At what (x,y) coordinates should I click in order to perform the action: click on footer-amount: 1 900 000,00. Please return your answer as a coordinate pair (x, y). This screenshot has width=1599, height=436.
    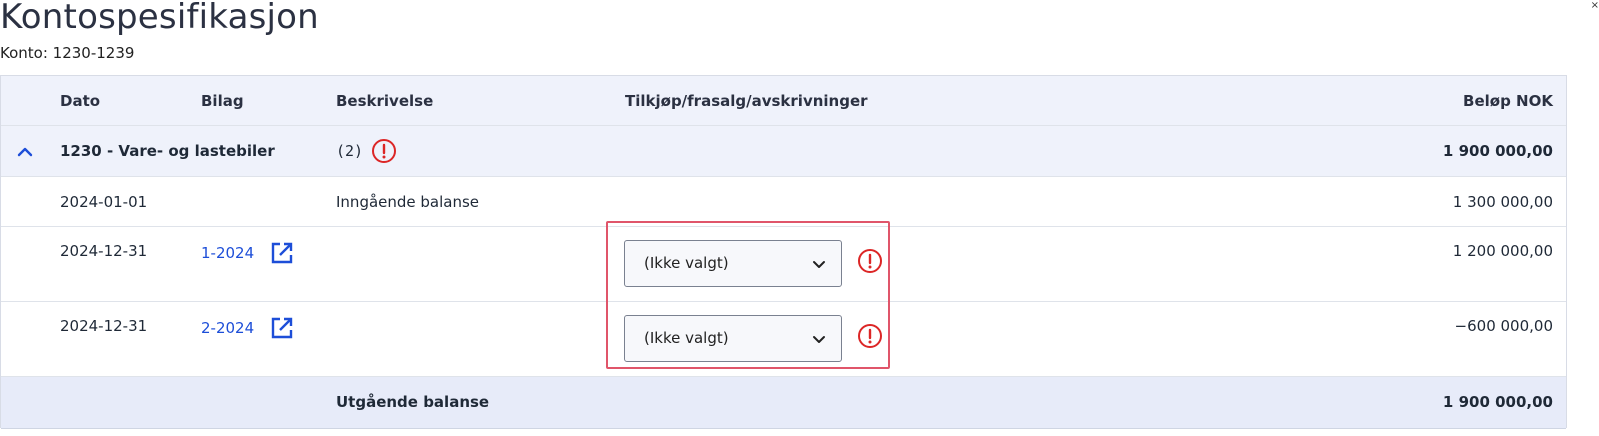
    Looking at the image, I should click on (1497, 402).